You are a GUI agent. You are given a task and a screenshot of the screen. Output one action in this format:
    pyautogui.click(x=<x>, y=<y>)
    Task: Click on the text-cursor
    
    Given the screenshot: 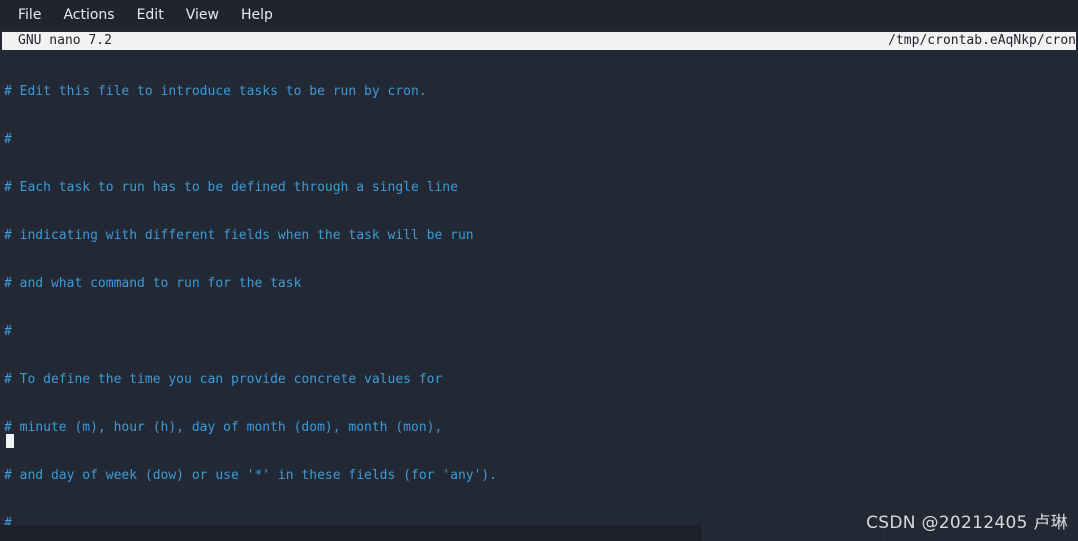 What is the action you would take?
    pyautogui.click(x=10, y=441)
    